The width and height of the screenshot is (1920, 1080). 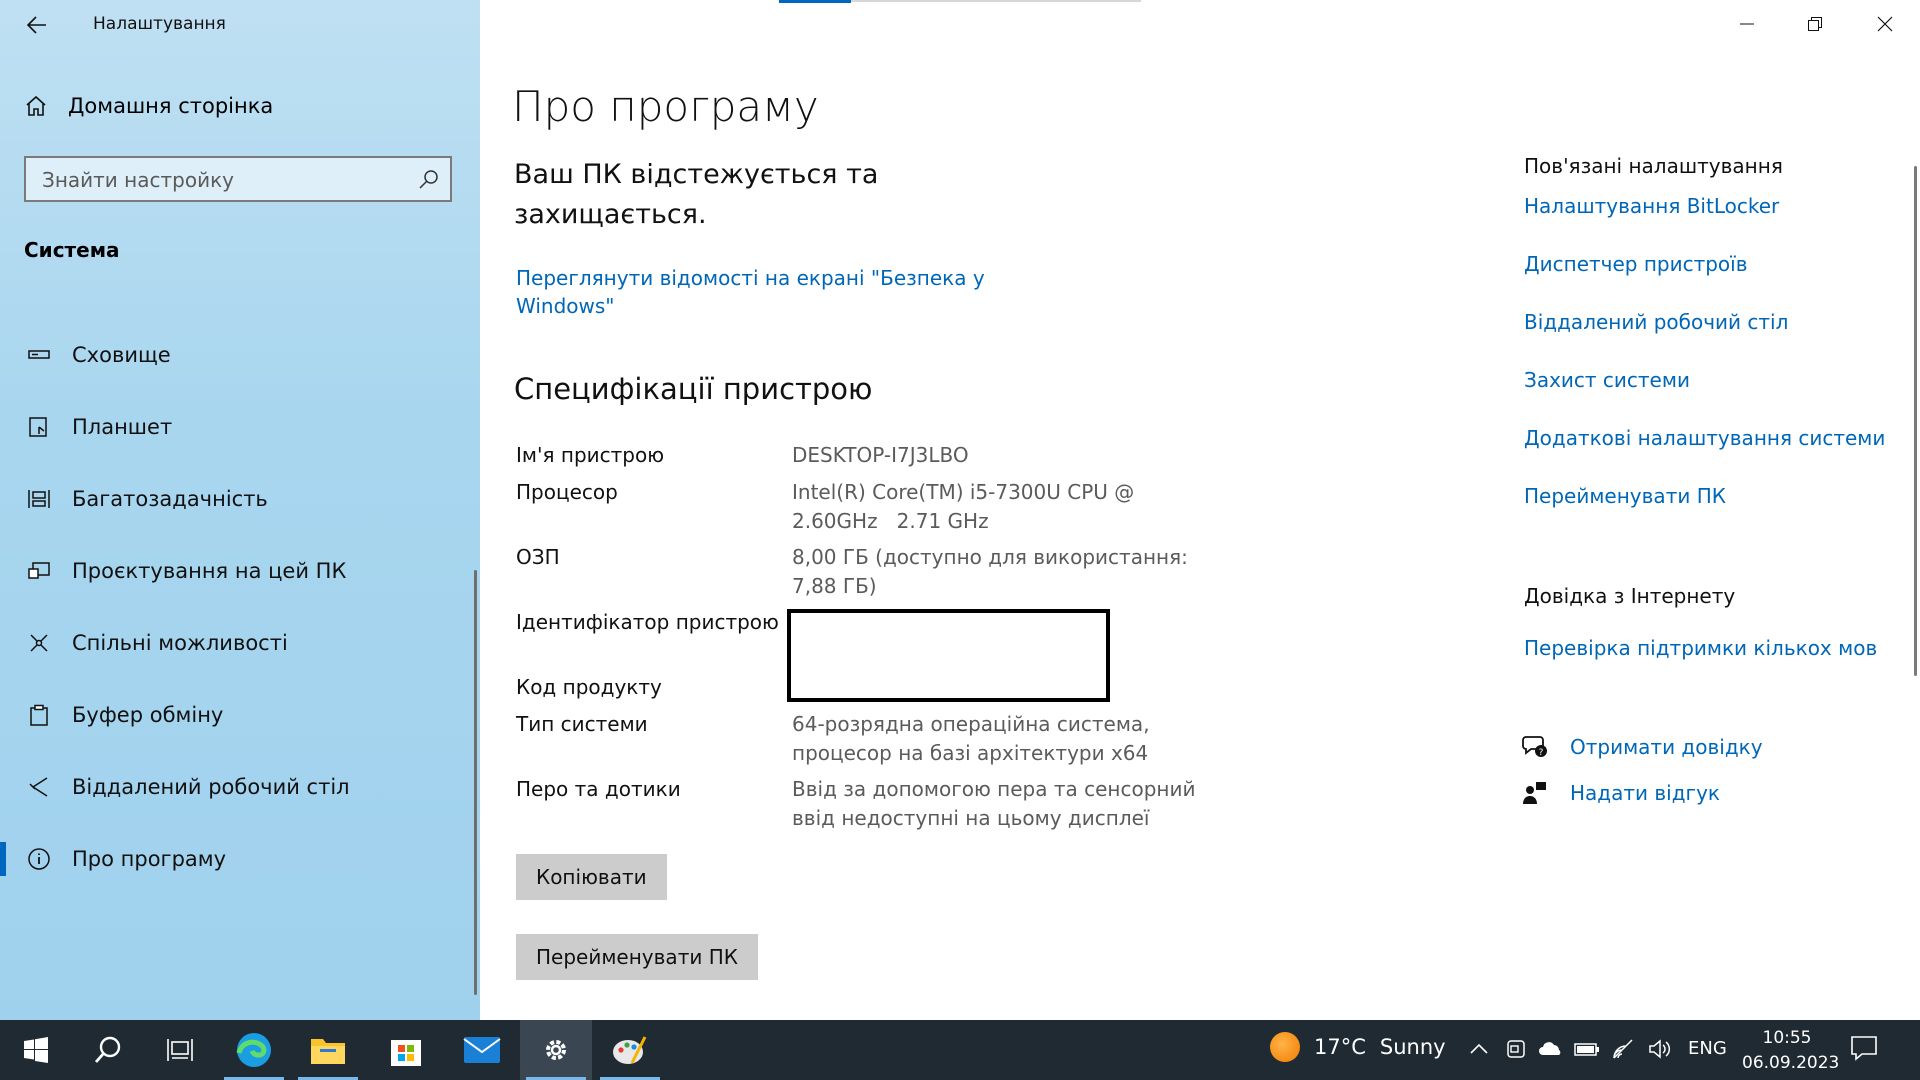 I want to click on task-view-button, so click(x=180, y=1050).